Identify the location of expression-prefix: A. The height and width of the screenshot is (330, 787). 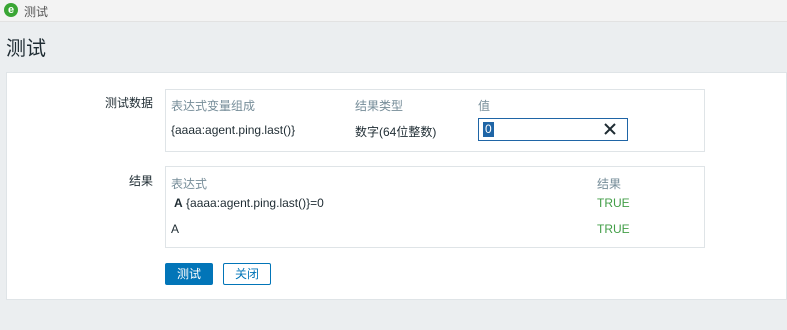
(178, 203).